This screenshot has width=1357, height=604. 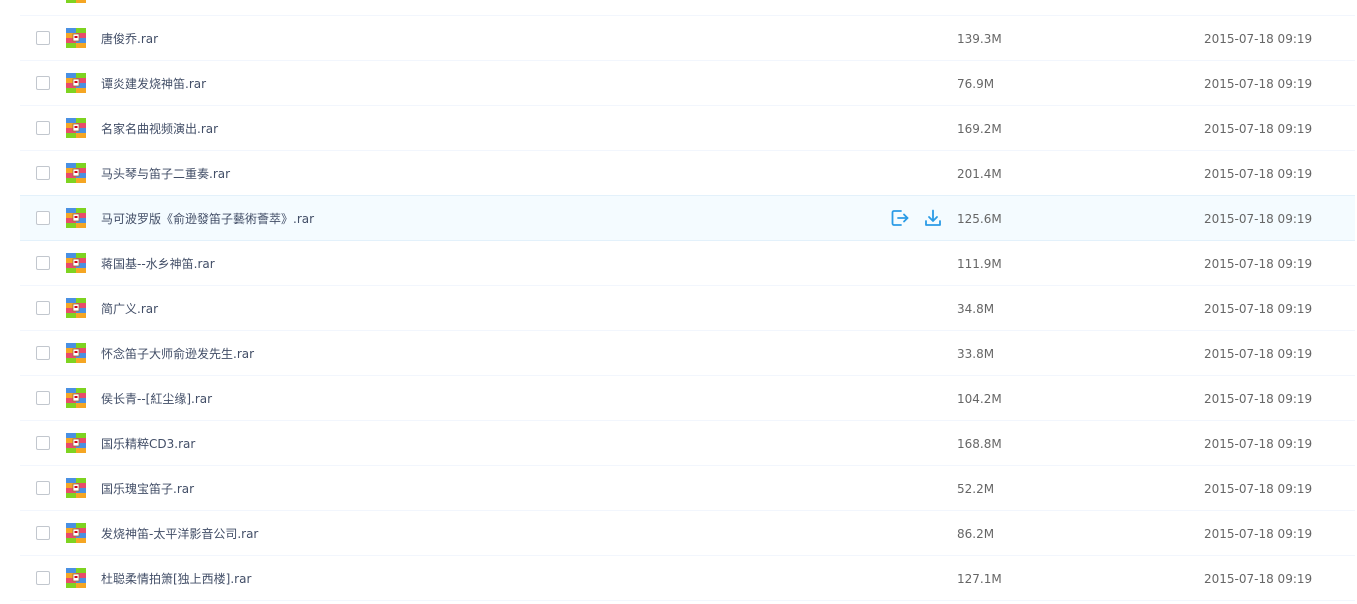 I want to click on file-size: 111.9M, so click(x=979, y=264).